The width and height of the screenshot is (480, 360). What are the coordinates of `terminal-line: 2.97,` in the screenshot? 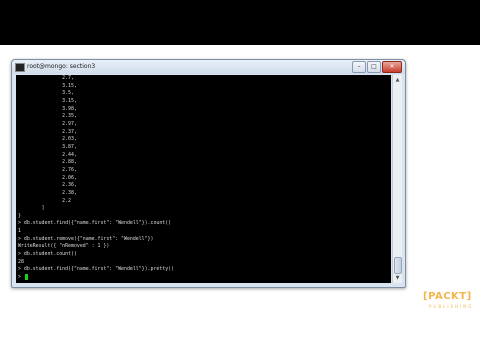 It's located at (47, 123).